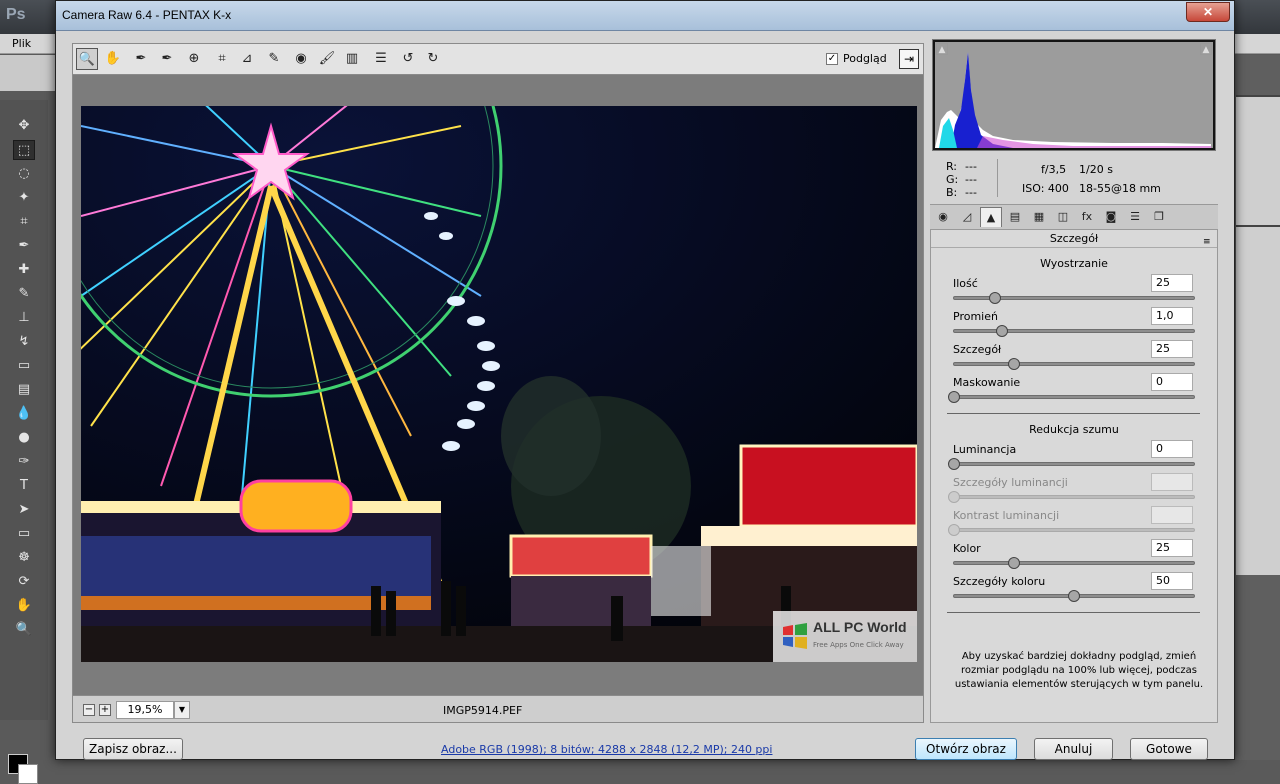  Describe the element at coordinates (1039, 217) in the screenshot. I see `tab-split-toning-icon: ▦` at that location.